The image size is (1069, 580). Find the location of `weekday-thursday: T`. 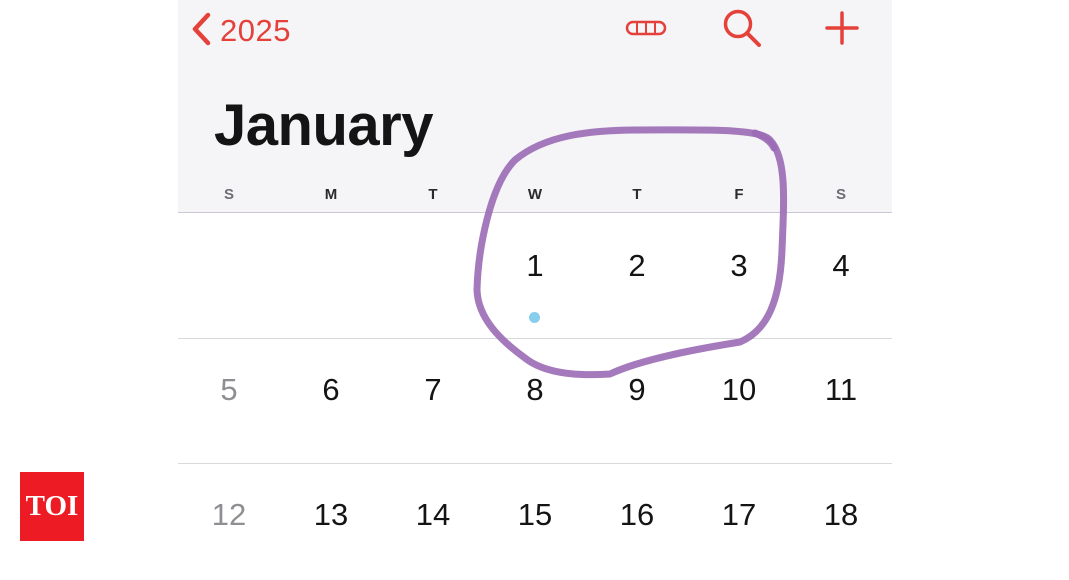

weekday-thursday: T is located at coordinates (637, 194).